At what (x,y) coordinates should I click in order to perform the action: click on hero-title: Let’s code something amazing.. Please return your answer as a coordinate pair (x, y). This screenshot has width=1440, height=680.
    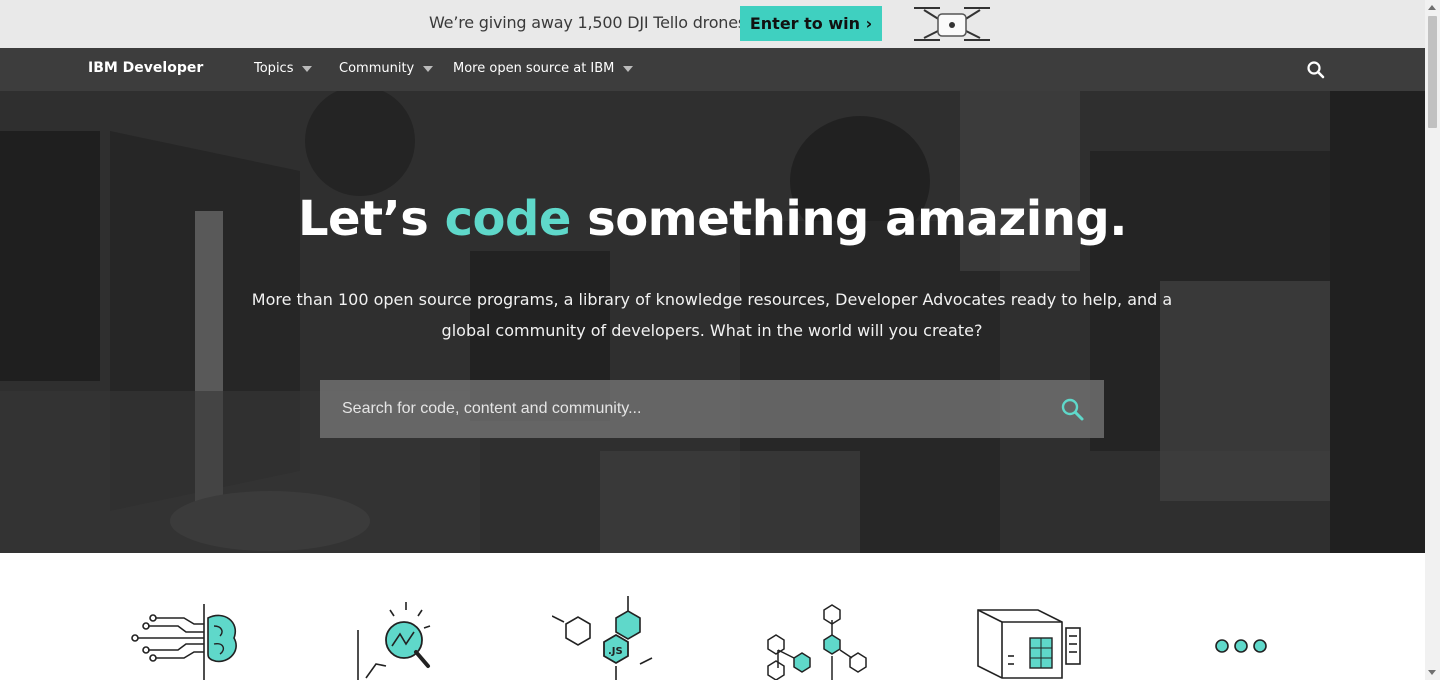
    Looking at the image, I should click on (712, 219).